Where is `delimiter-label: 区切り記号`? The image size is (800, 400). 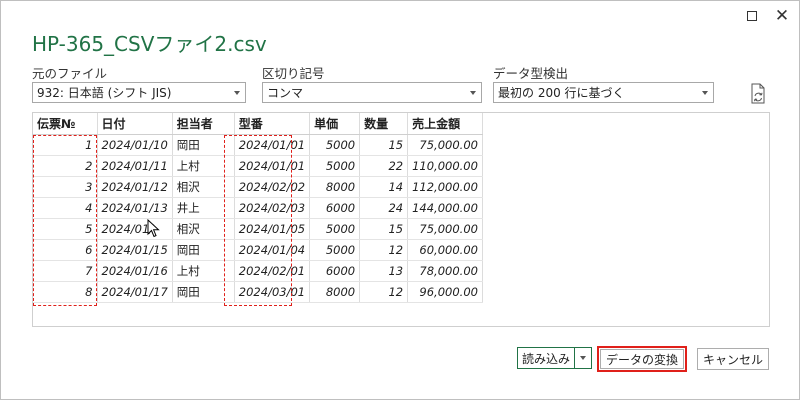
delimiter-label: 区切り記号 is located at coordinates (293, 73).